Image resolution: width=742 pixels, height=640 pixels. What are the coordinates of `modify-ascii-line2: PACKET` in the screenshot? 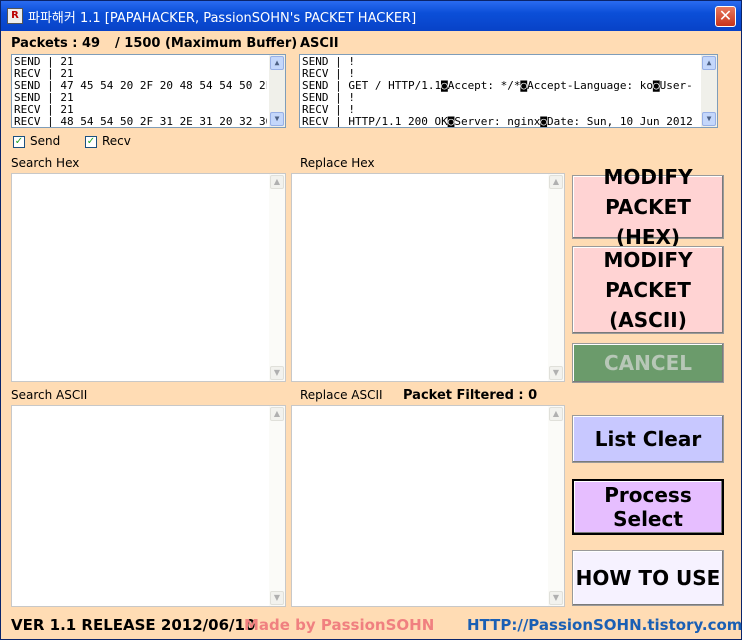 It's located at (648, 290).